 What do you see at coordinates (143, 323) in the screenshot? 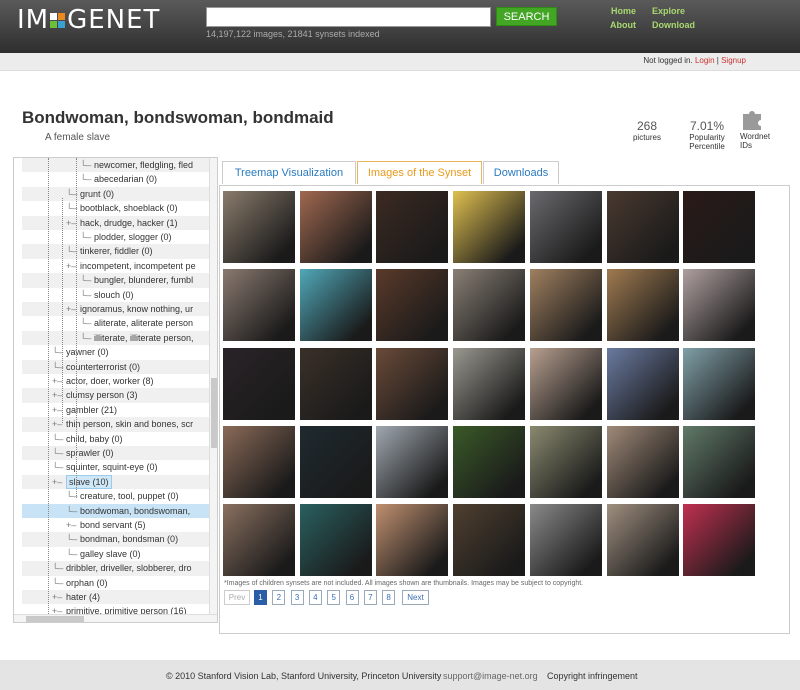
I see `tree-node-label: aliterate, aliterate person` at bounding box center [143, 323].